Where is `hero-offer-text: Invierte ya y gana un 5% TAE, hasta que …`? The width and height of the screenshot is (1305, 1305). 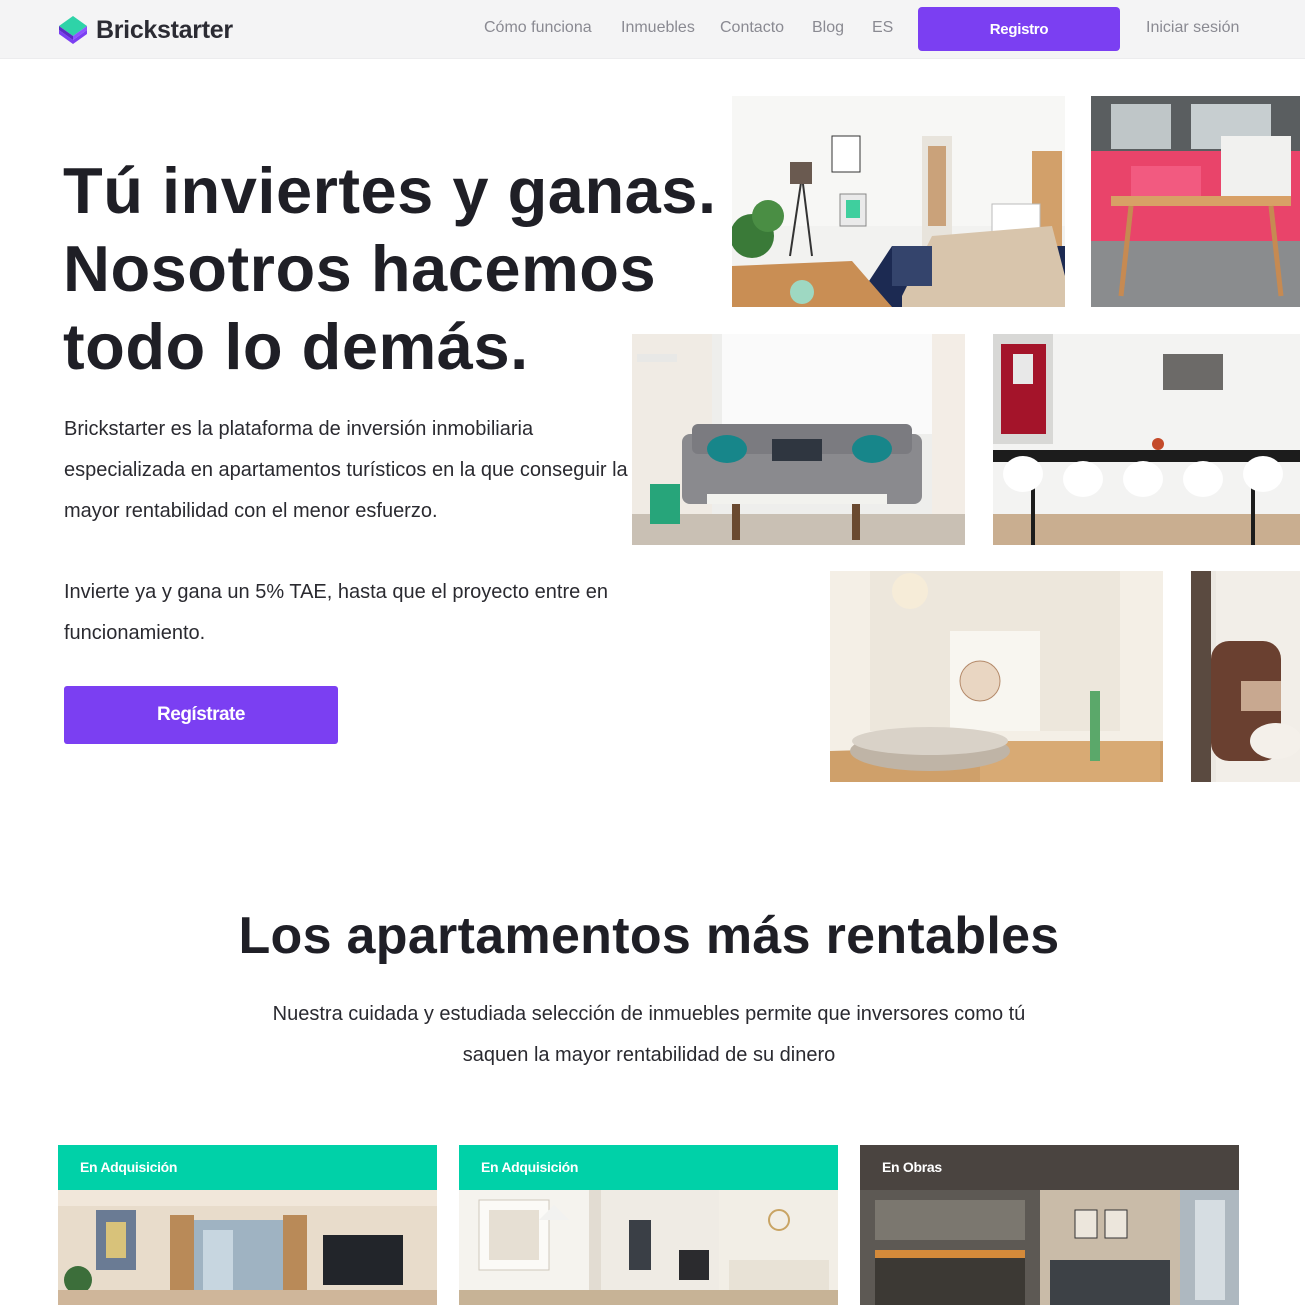
hero-offer-text: Invierte ya y gana un 5% TAE, hasta que … is located at coordinates (336, 612).